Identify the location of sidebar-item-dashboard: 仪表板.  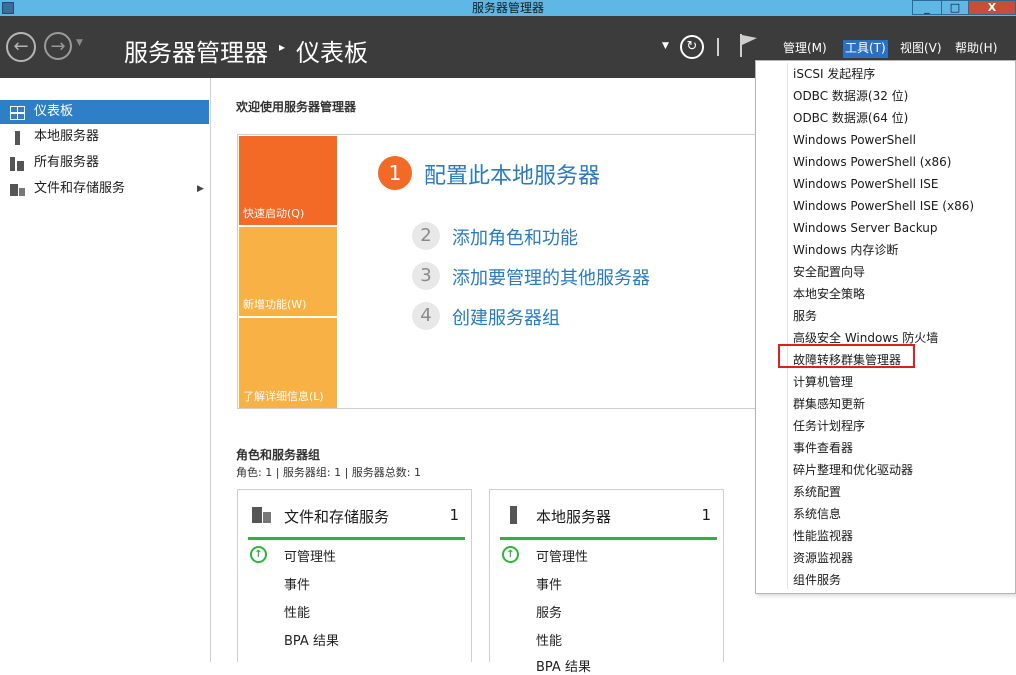
(104, 112).